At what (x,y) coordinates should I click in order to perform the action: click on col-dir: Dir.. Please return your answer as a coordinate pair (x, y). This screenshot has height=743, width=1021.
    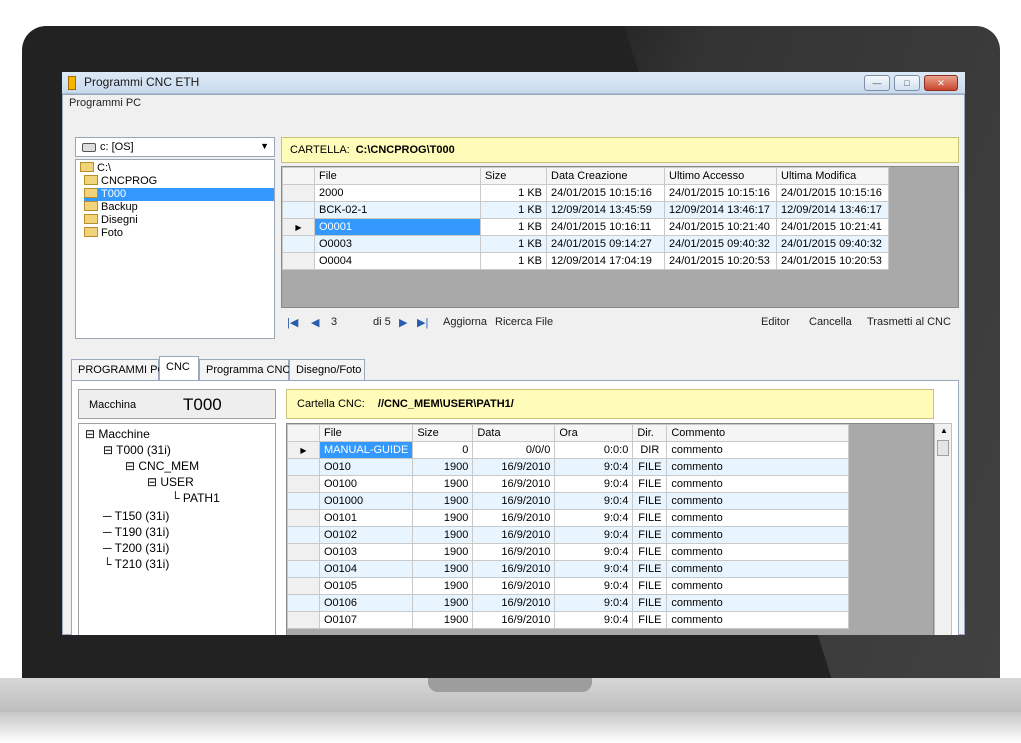
    Looking at the image, I should click on (650, 433).